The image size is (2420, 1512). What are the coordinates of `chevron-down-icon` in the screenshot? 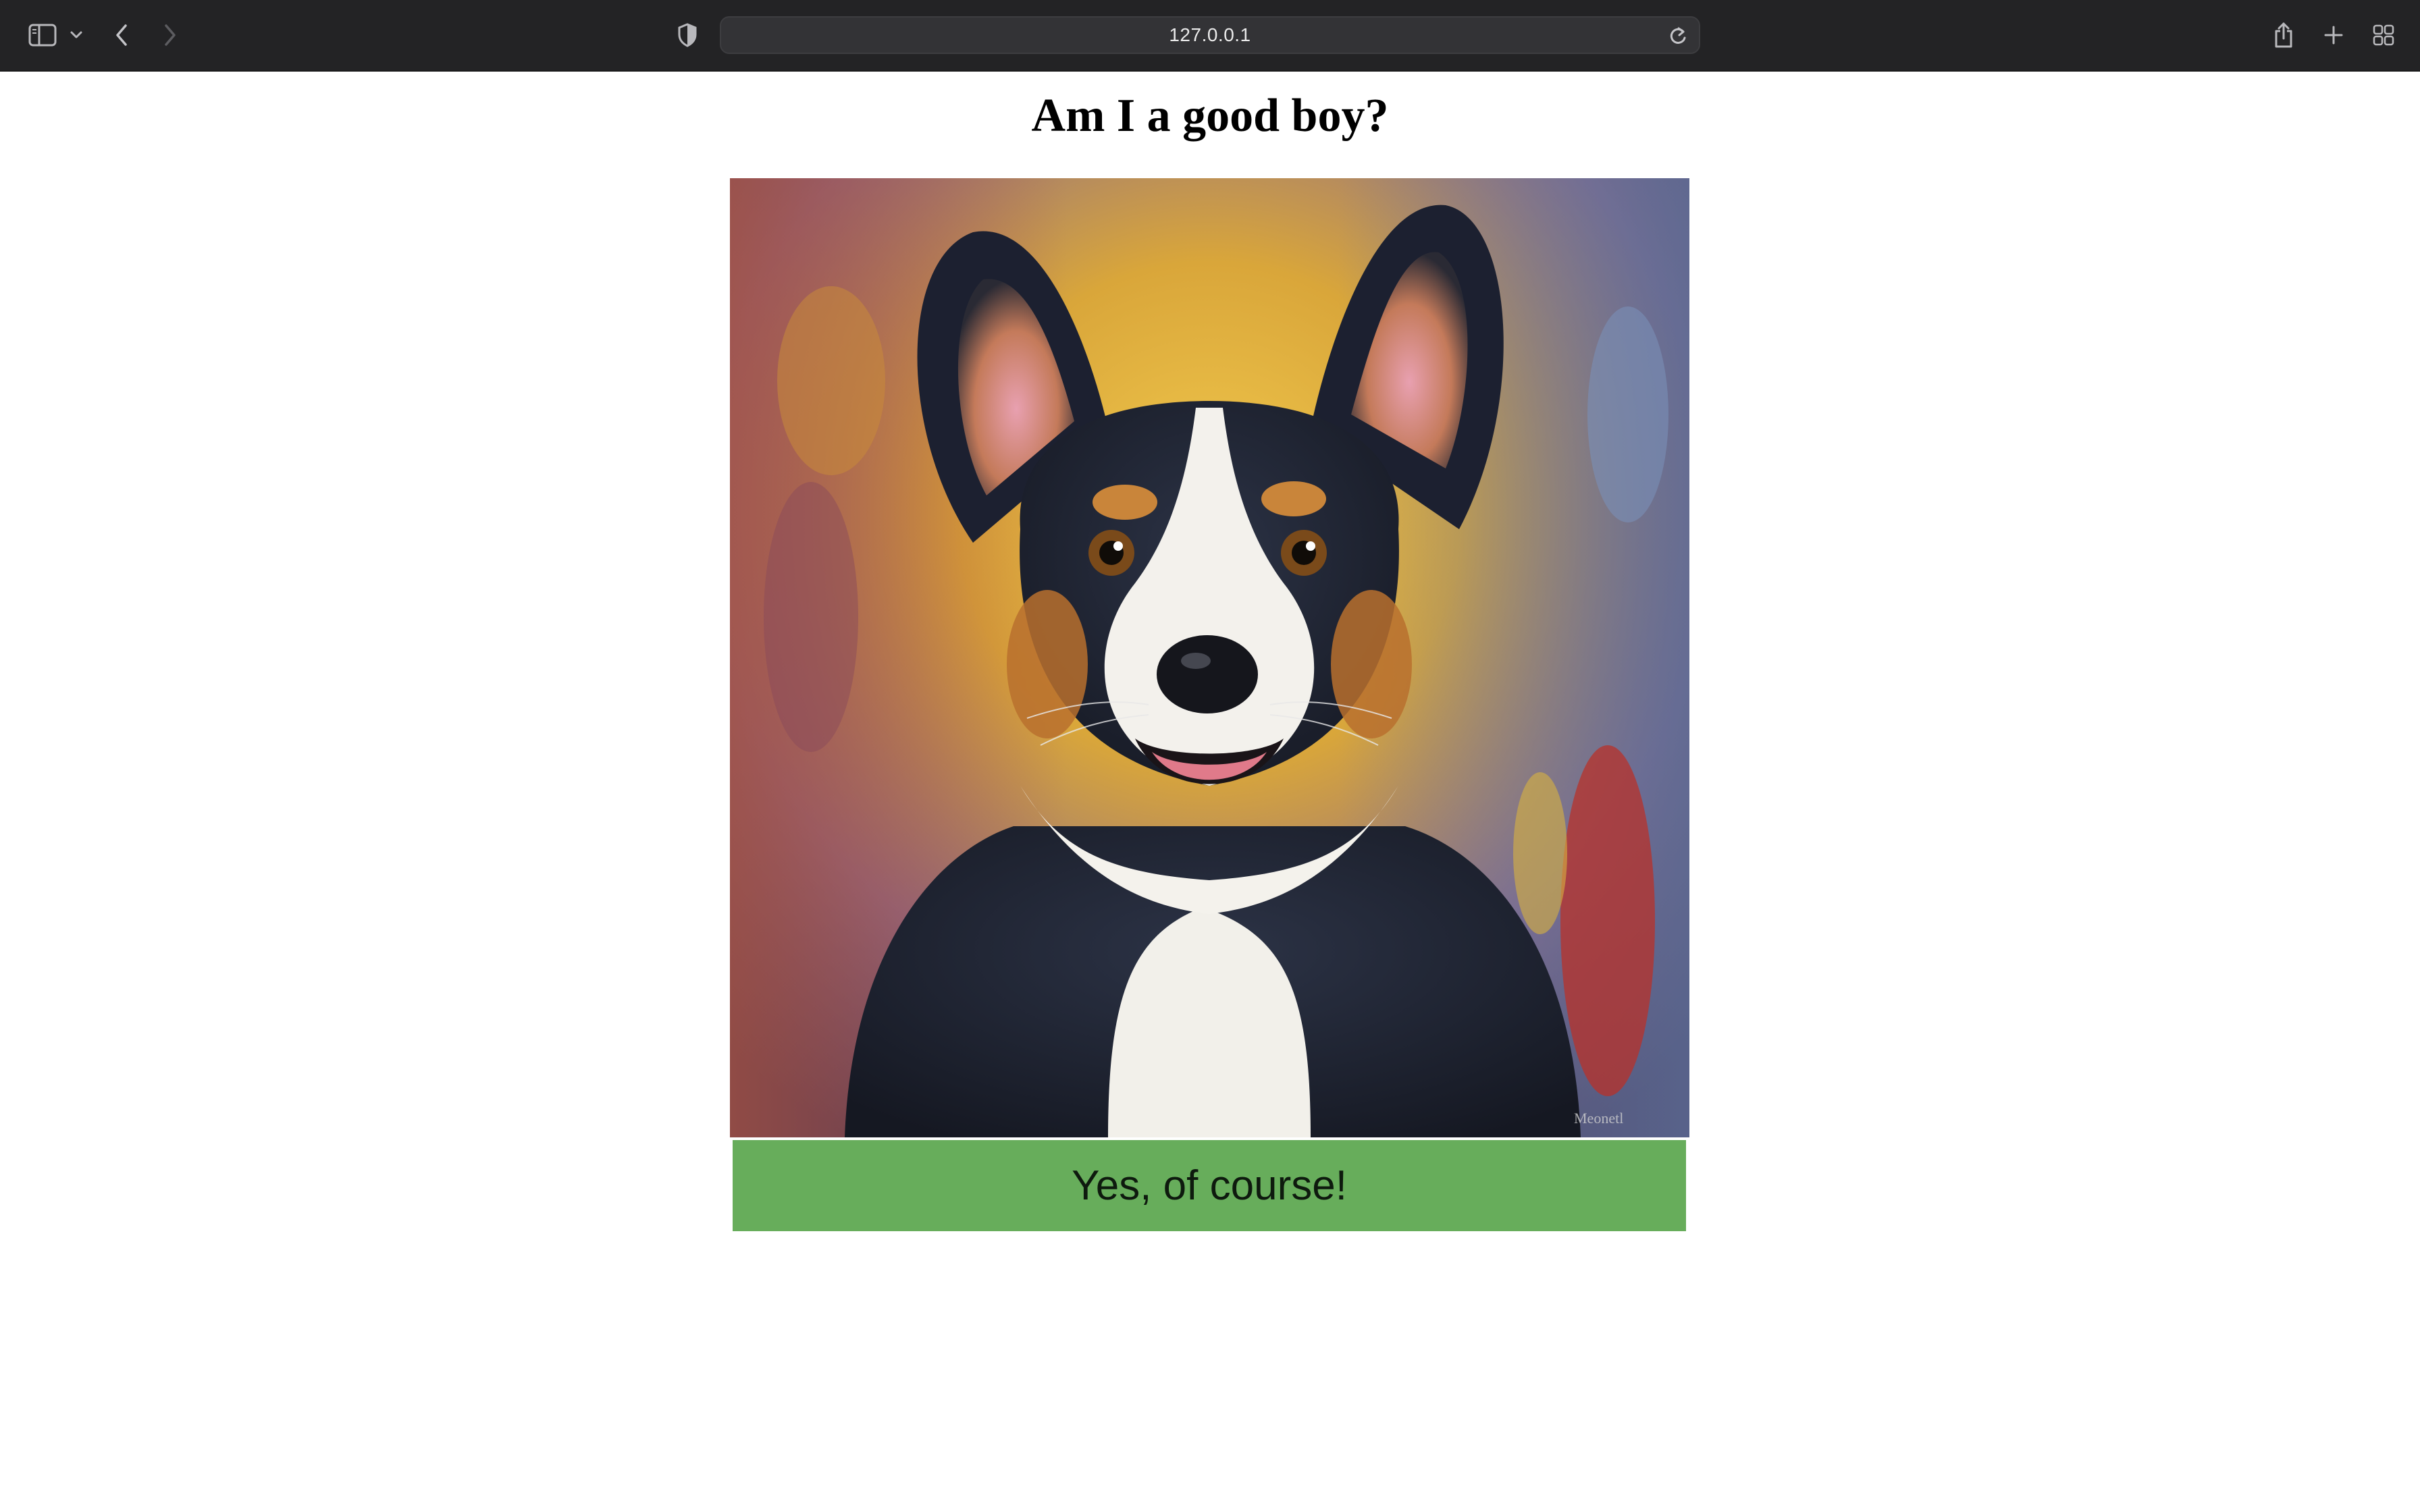 It's located at (76, 35).